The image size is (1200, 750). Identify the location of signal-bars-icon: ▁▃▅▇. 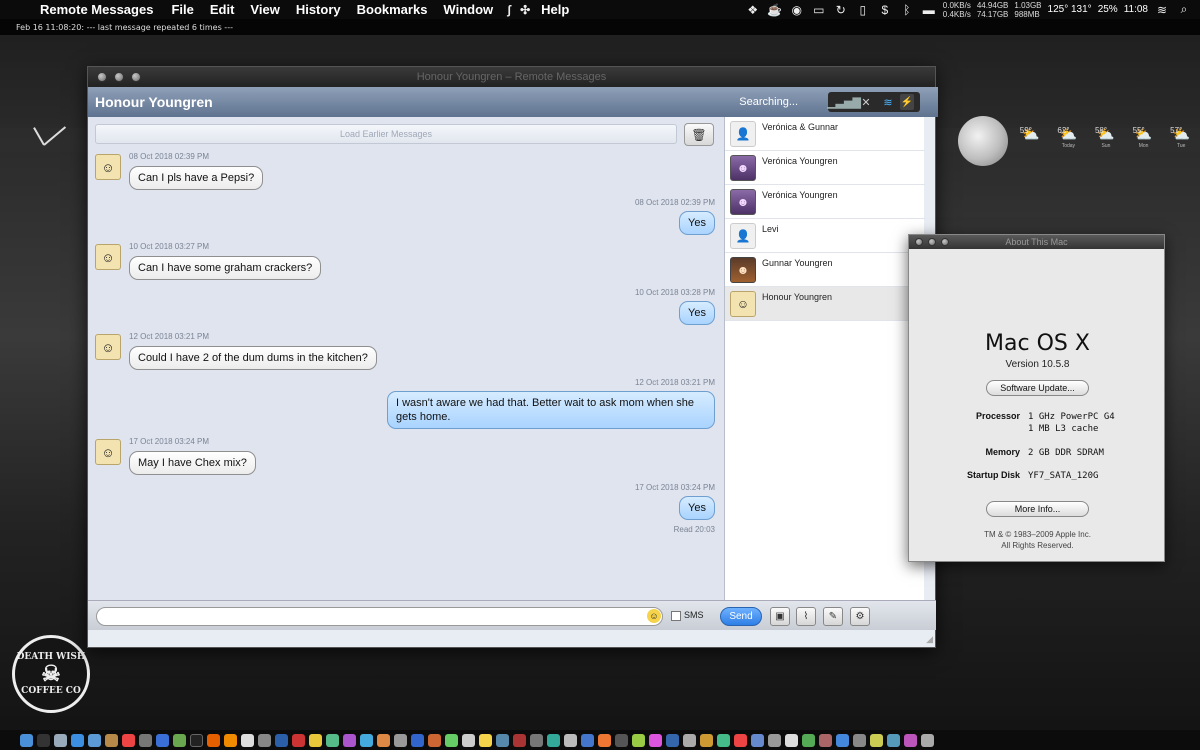
(844, 102).